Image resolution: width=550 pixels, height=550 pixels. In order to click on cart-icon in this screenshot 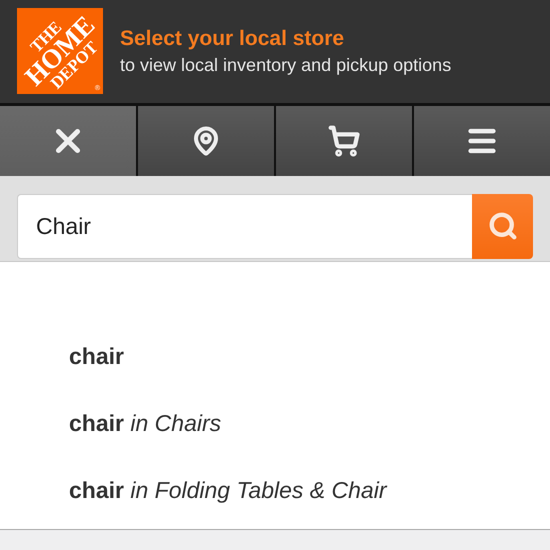, I will do `click(344, 140)`.